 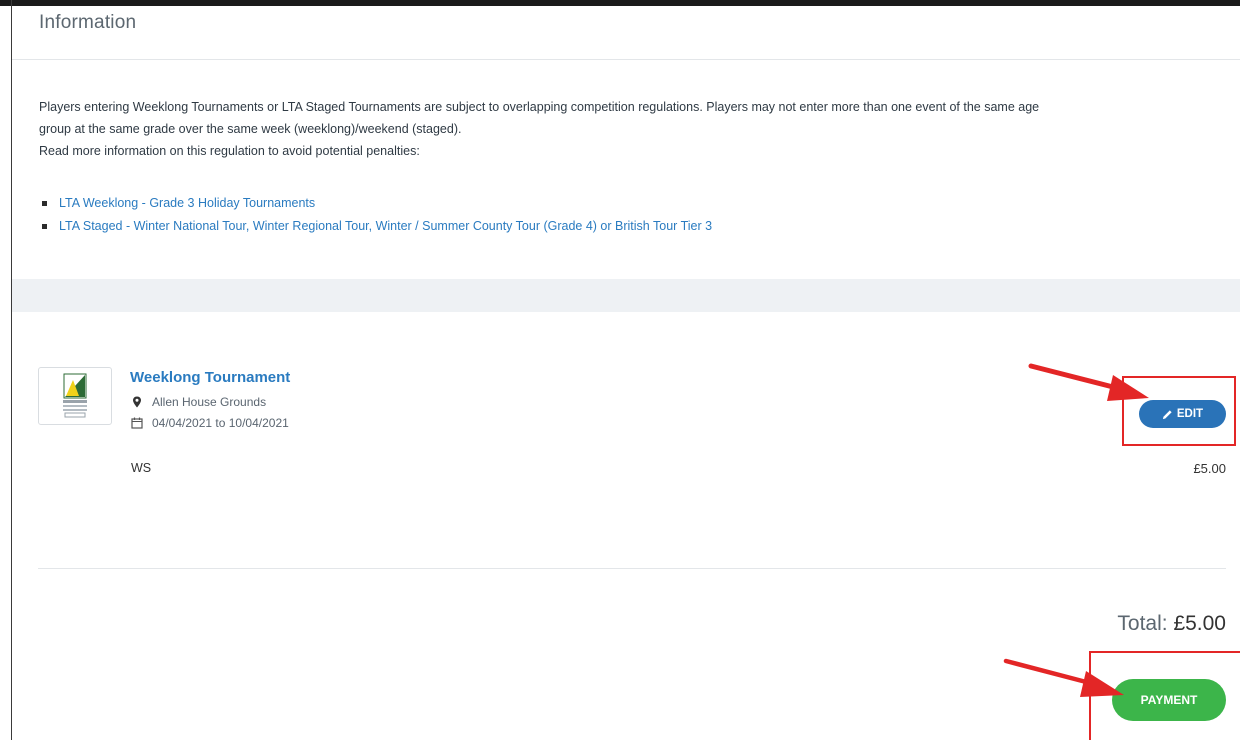 What do you see at coordinates (210, 377) in the screenshot?
I see `tournament-name-link: Weeklong Tournament` at bounding box center [210, 377].